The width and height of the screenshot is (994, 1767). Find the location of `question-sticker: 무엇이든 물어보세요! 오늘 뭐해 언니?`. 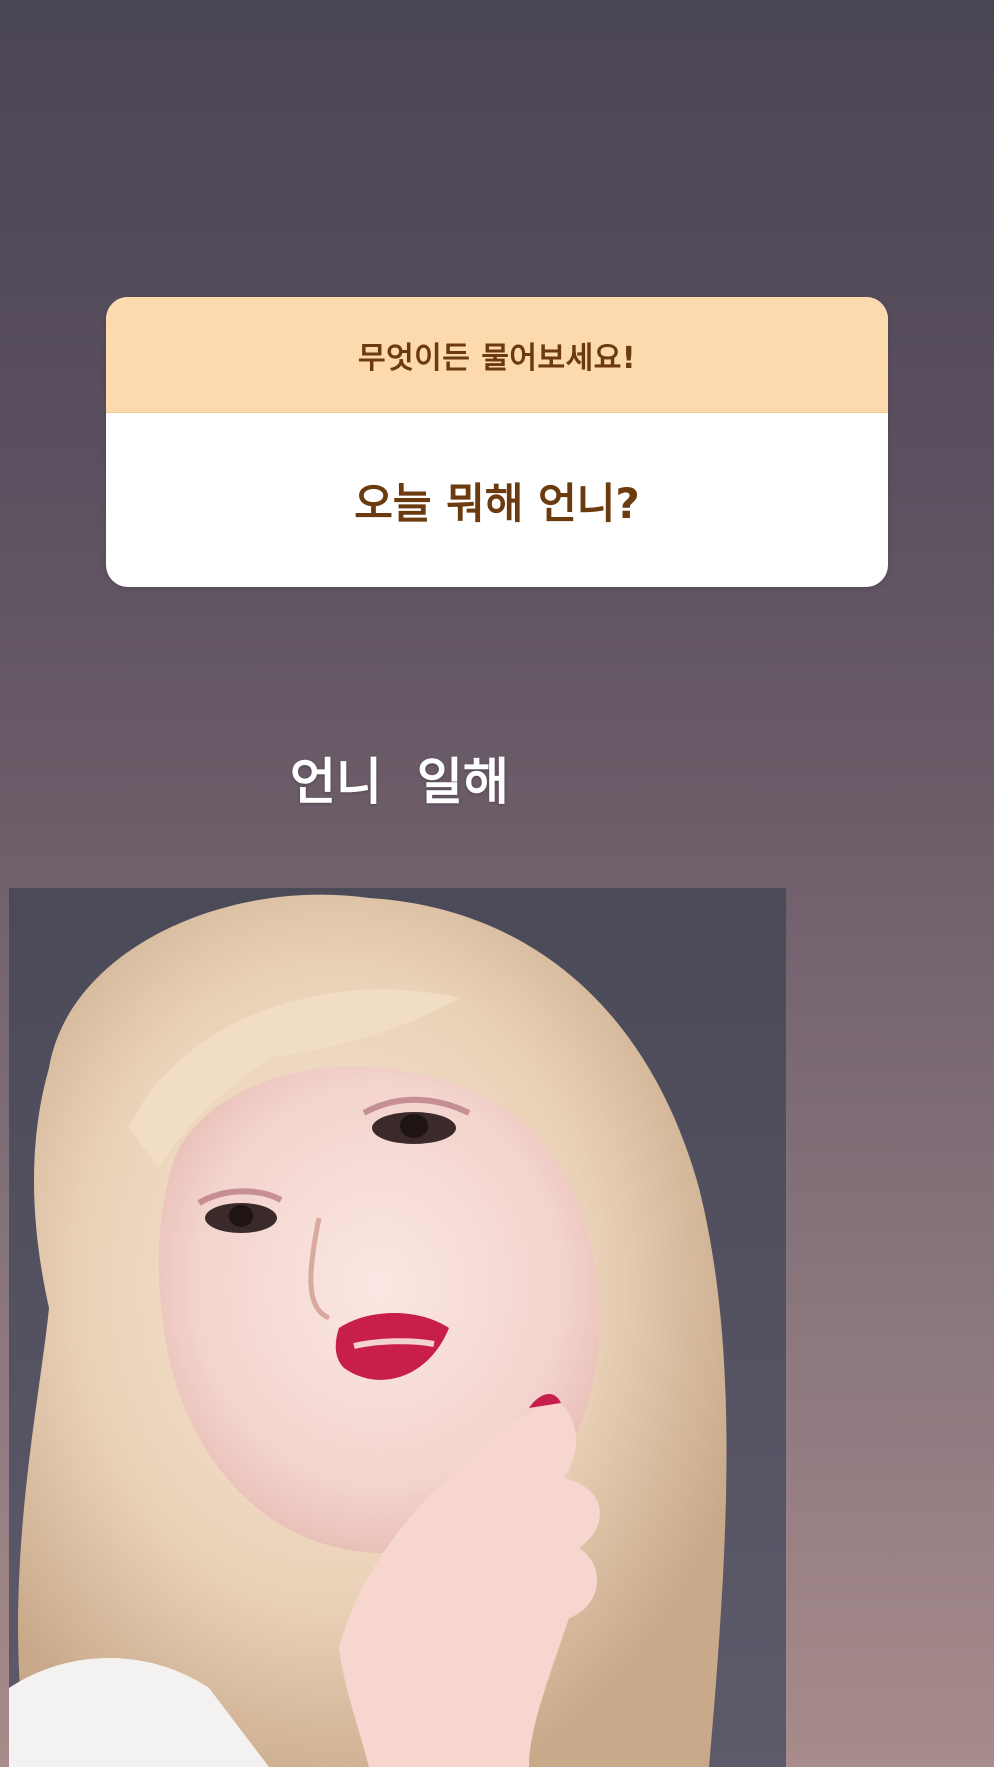

question-sticker: 무엇이든 물어보세요! 오늘 뭐해 언니? is located at coordinates (497, 442).